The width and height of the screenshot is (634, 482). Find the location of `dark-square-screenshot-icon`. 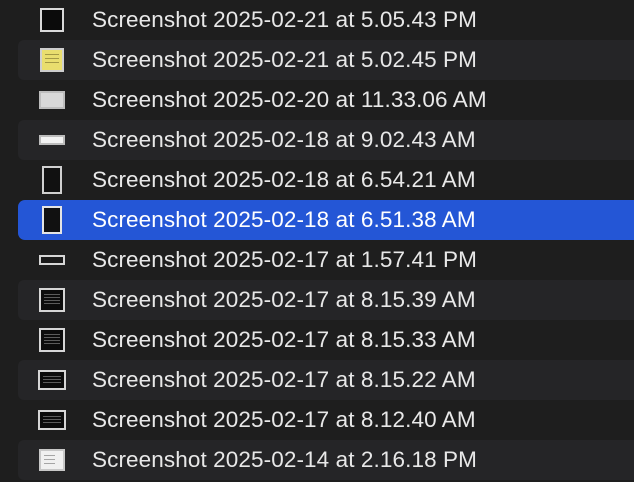

dark-square-screenshot-icon is located at coordinates (52, 20).